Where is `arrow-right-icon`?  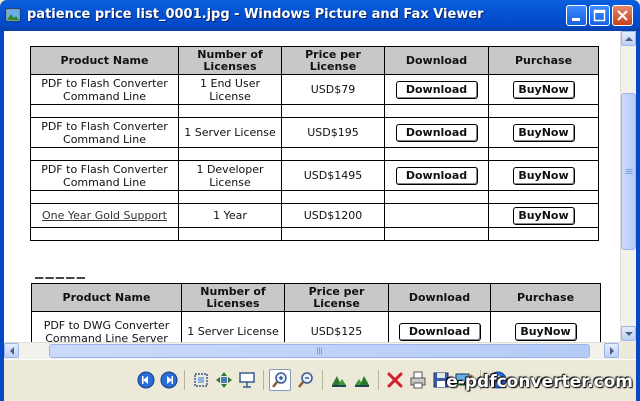 arrow-right-icon is located at coordinates (612, 351).